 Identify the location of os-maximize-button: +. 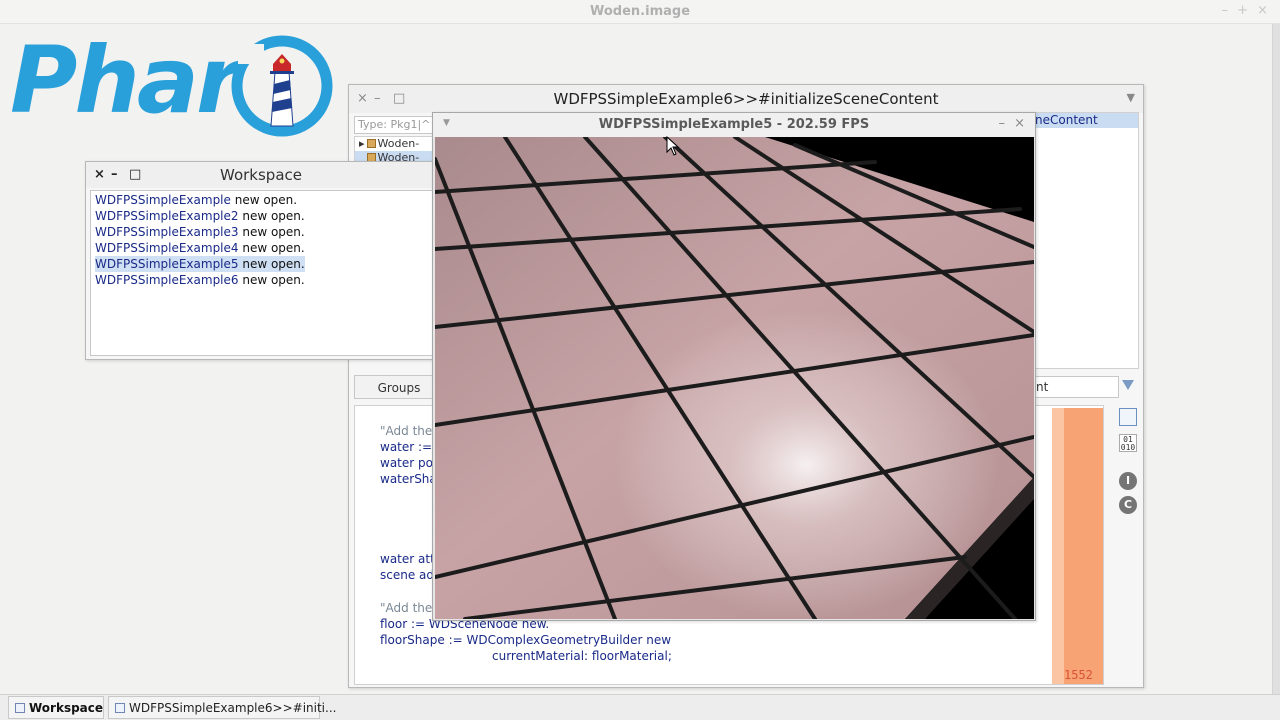
(1242, 10).